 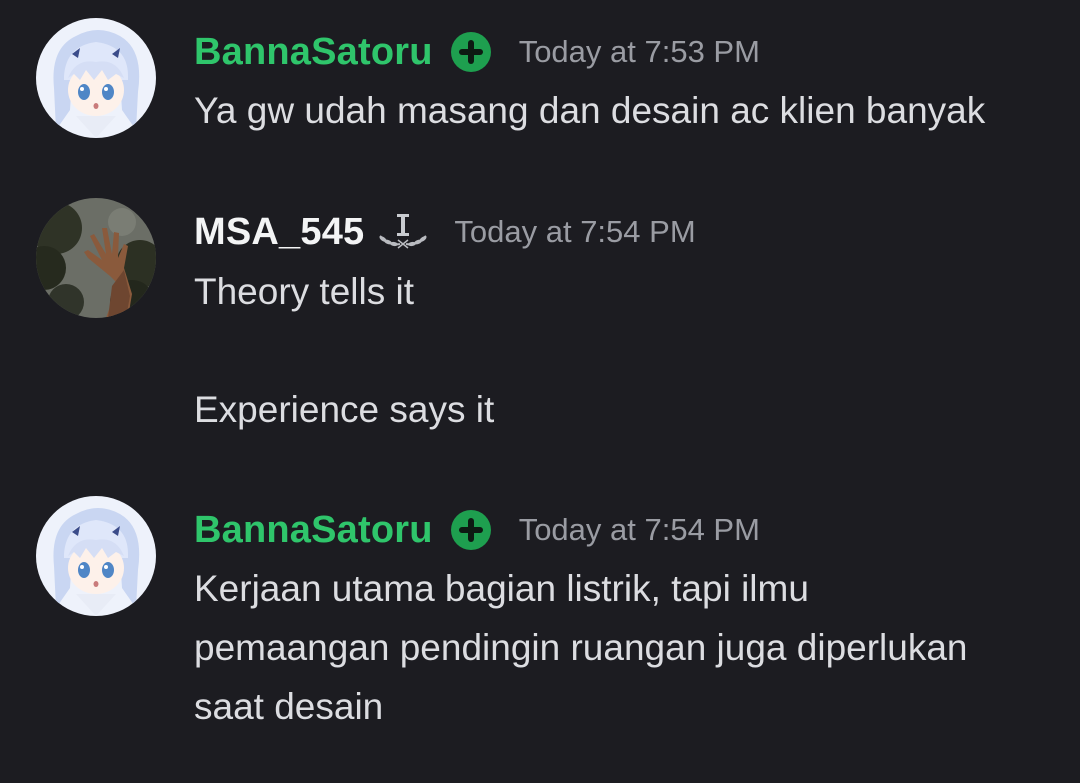 I want to click on message-header: BannaSatoru Today at 7:54 PM, so click(x=477, y=530).